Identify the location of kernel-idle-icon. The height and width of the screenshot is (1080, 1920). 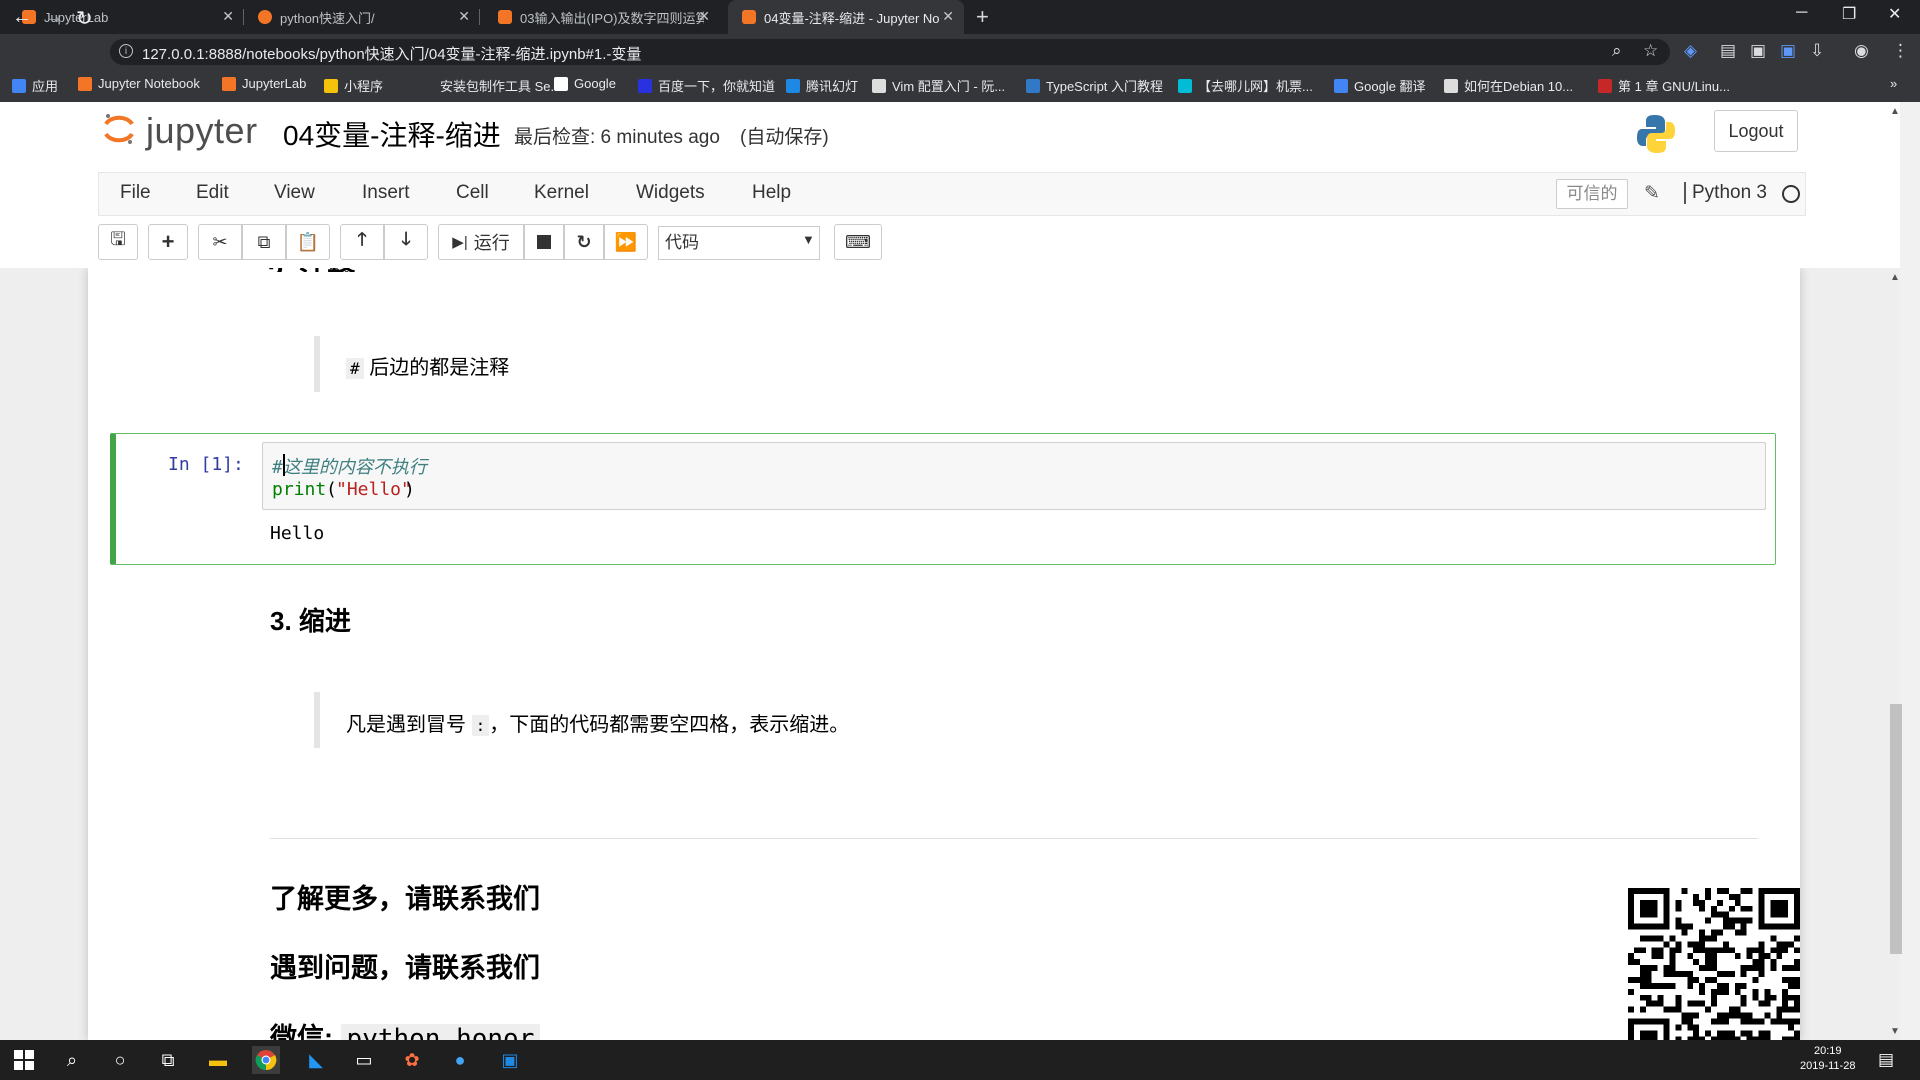
(1791, 194).